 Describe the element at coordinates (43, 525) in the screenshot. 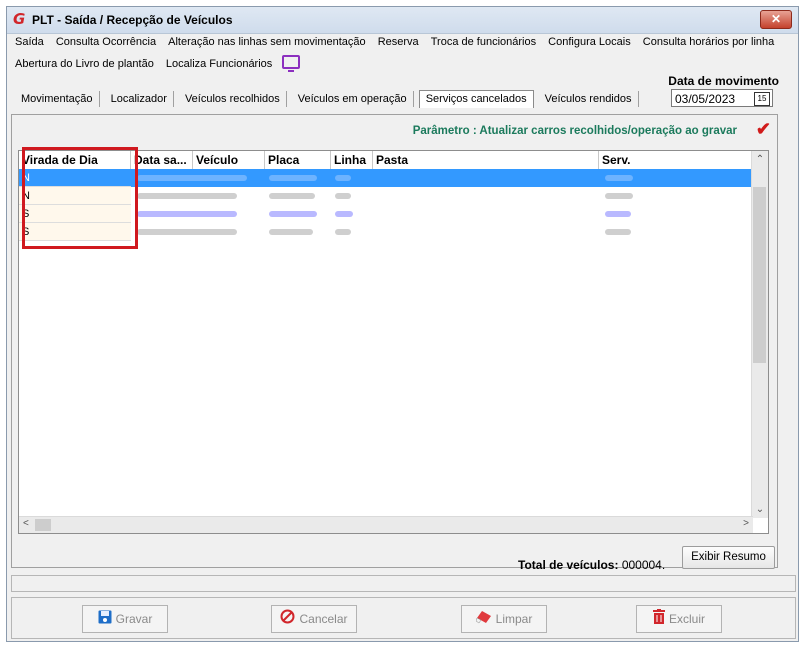

I see `scroll-thumb-horizontal` at that location.